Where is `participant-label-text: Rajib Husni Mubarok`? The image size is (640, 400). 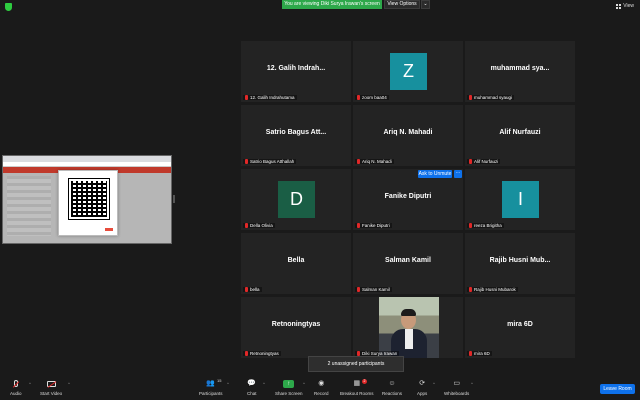
participant-label-text: Rajib Husni Mubarok is located at coordinates (495, 289).